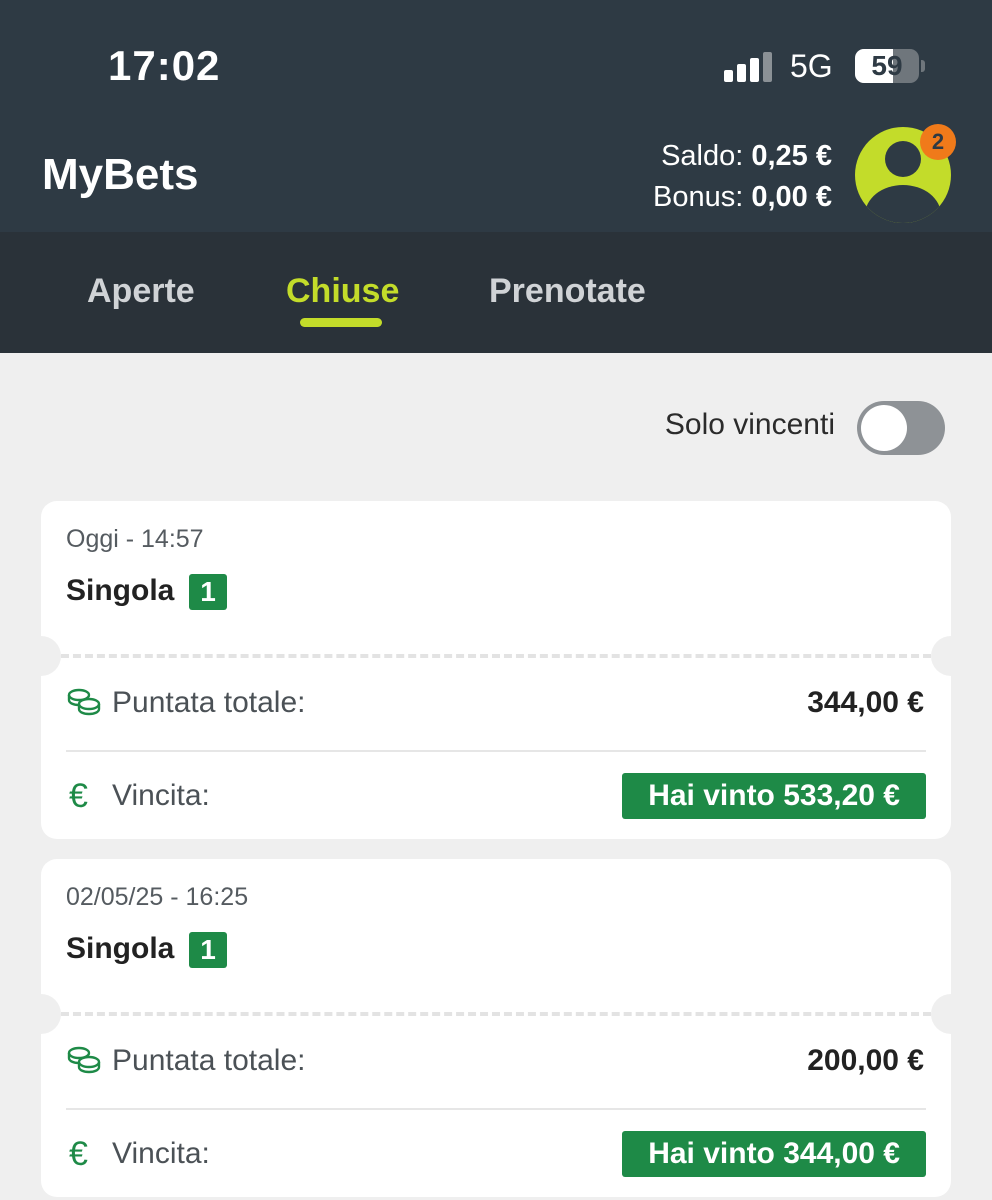 The height and width of the screenshot is (1200, 992). I want to click on tab-chiuse: Chiuse, so click(342, 291).